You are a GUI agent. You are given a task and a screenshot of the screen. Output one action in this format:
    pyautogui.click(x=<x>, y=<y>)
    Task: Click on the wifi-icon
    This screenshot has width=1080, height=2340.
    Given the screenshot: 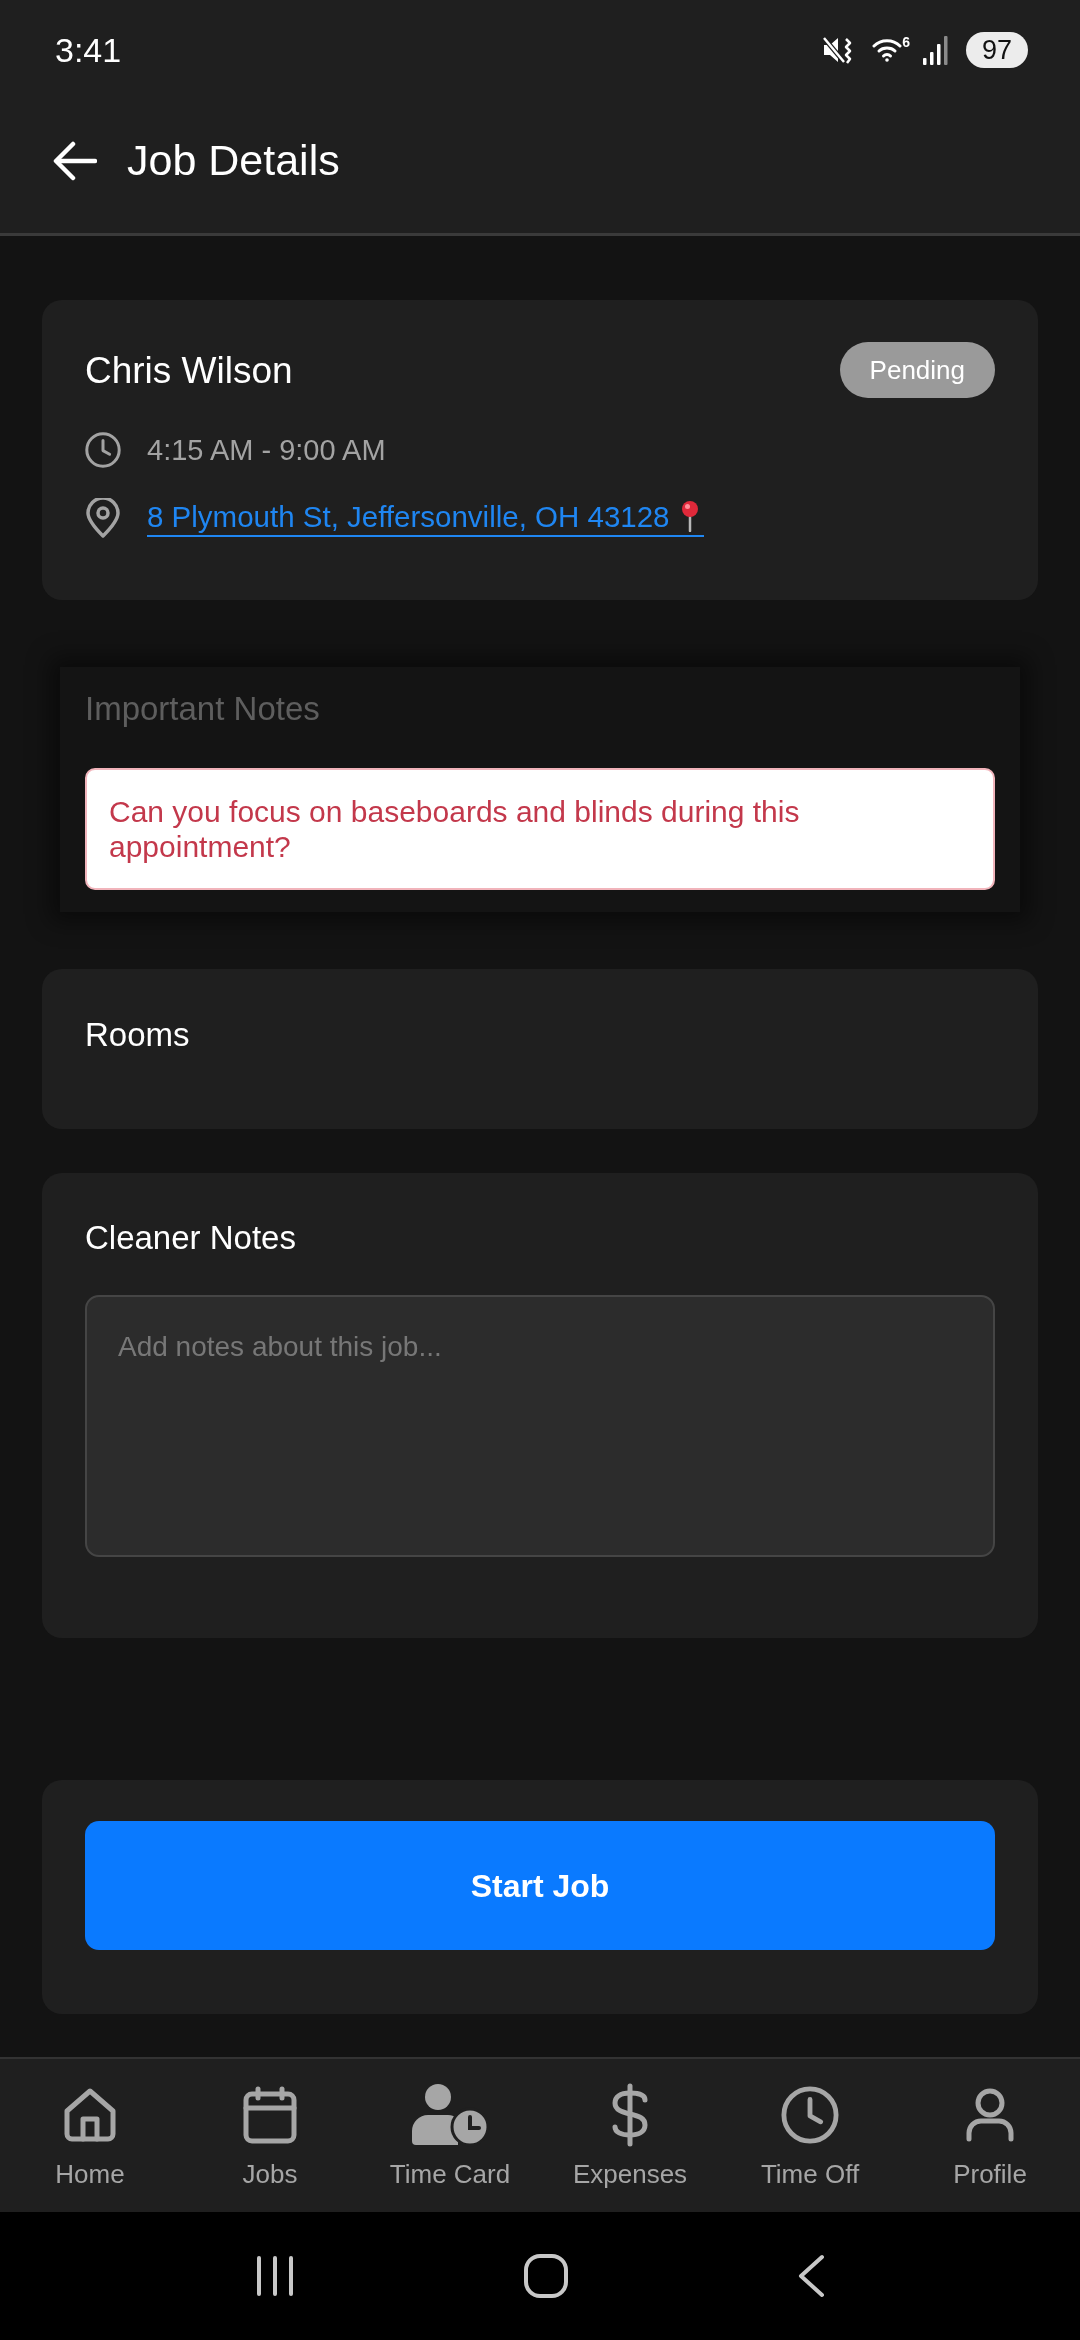 What is the action you would take?
    pyautogui.click(x=887, y=50)
    